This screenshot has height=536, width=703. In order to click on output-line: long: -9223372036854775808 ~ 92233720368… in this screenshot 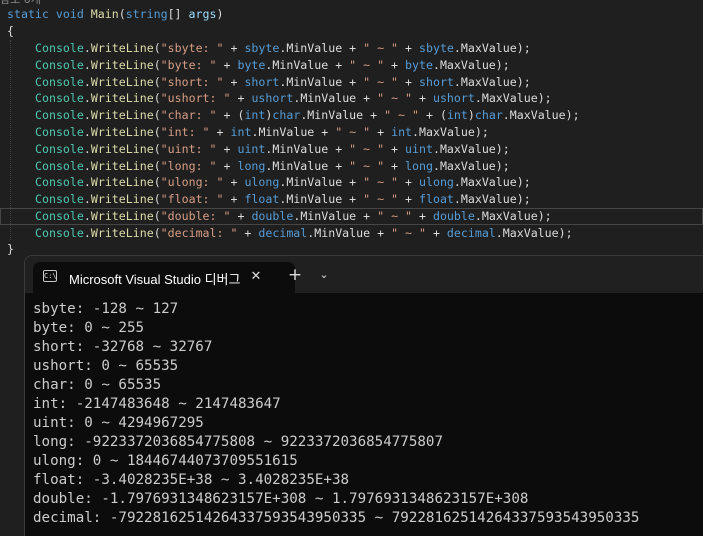, I will do `click(238, 442)`.